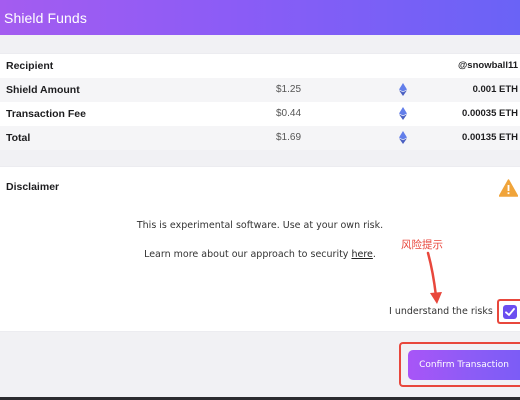 The height and width of the screenshot is (400, 520). Describe the element at coordinates (260, 138) in the screenshot. I see `total-row: Total $1.69 0.00135 ETH` at that location.